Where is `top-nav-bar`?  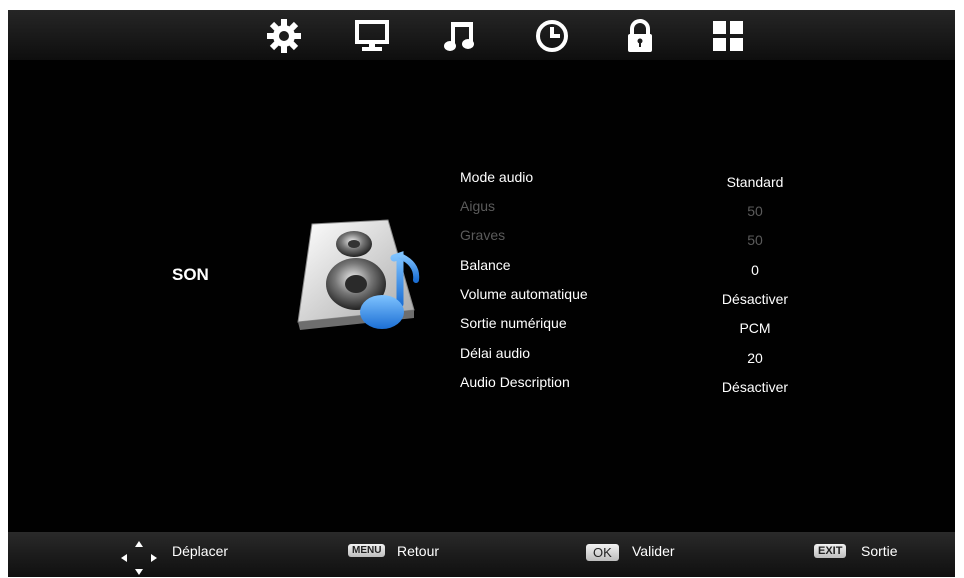 top-nav-bar is located at coordinates (481, 35).